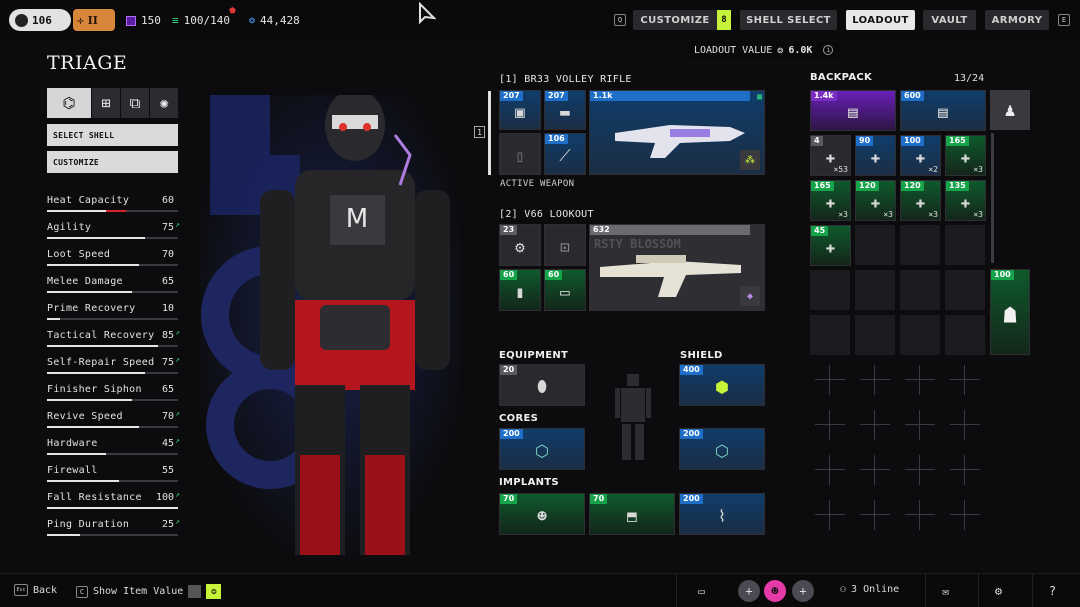  Describe the element at coordinates (841, 77) in the screenshot. I see `backpack-label: BACKPACK` at that location.